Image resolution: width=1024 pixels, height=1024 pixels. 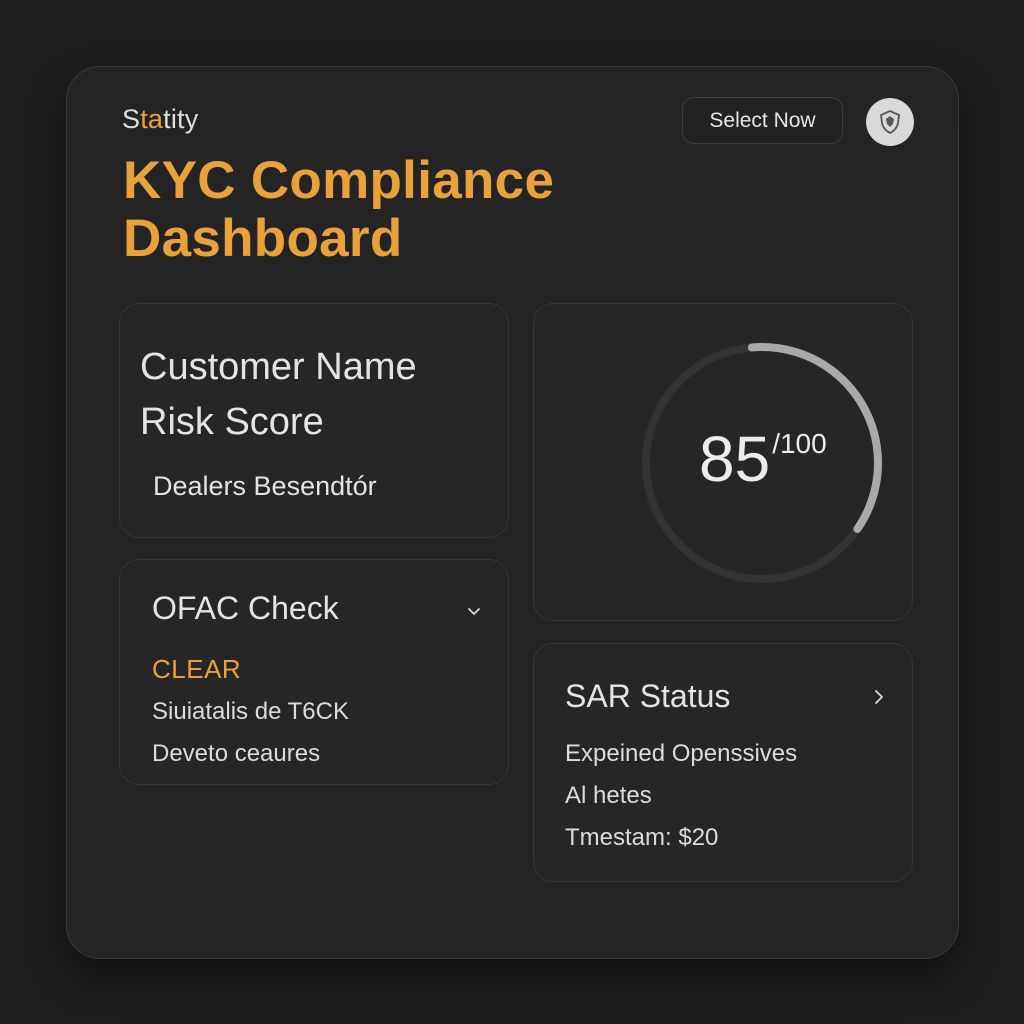 I want to click on shield-icon, so click(x=890, y=122).